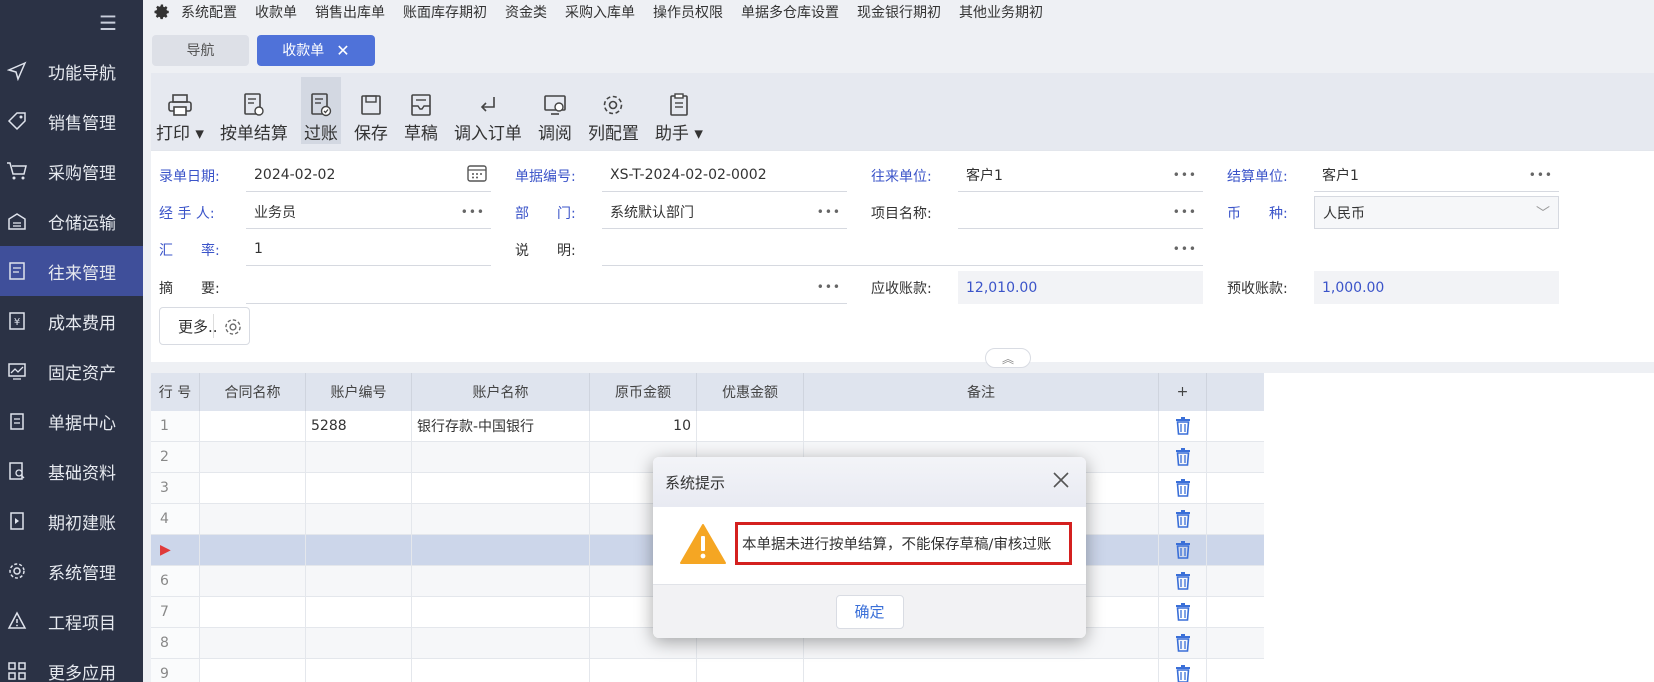 The image size is (1654, 682). I want to click on date-input: 2024-02-02, so click(368, 175).